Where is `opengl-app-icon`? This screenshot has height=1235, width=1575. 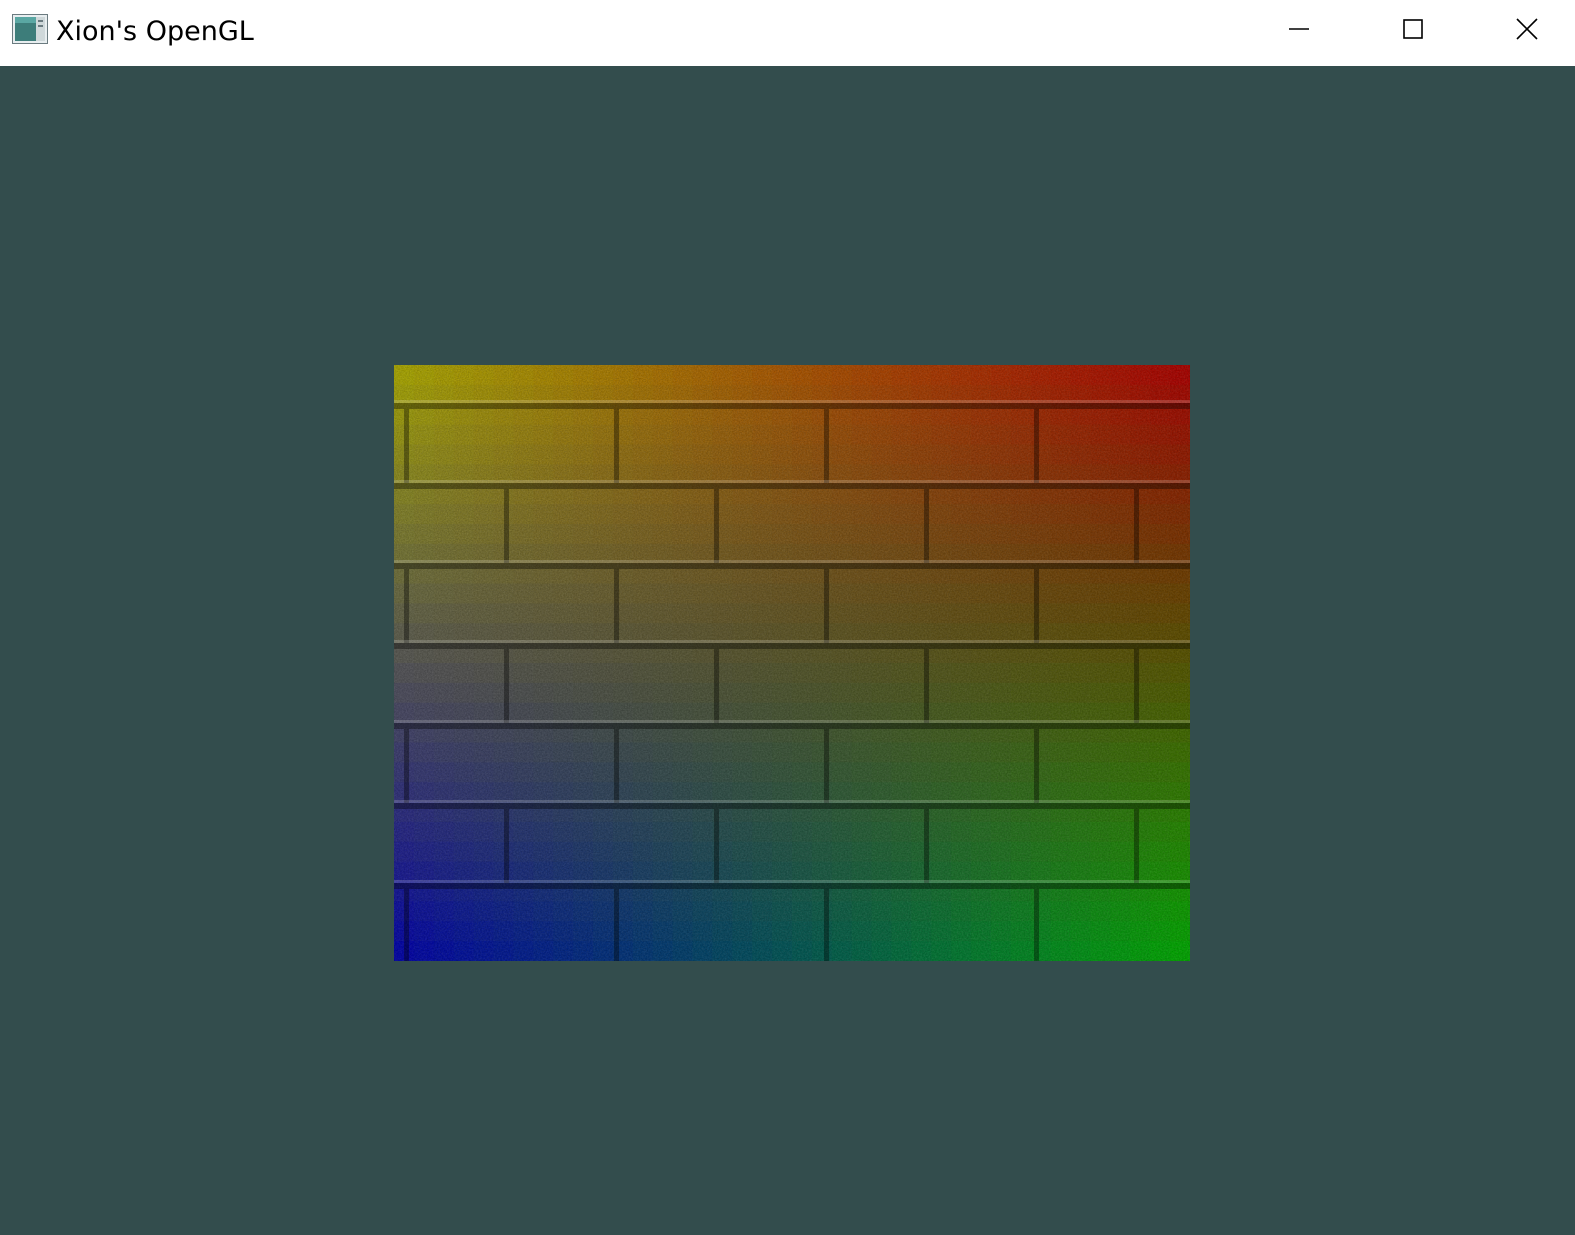 opengl-app-icon is located at coordinates (30, 29).